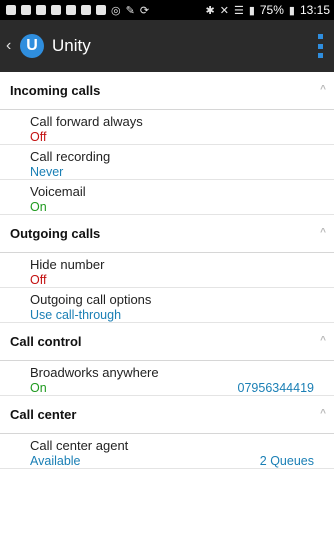 The width and height of the screenshot is (334, 560). I want to click on setting-broadworks-anywhere: Broadworks anywhere On 07956344419, so click(167, 378).